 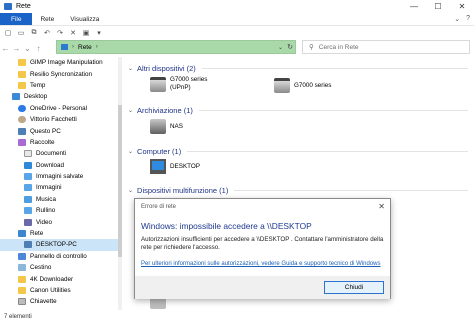 I want to click on video-icon, so click(x=28, y=222).